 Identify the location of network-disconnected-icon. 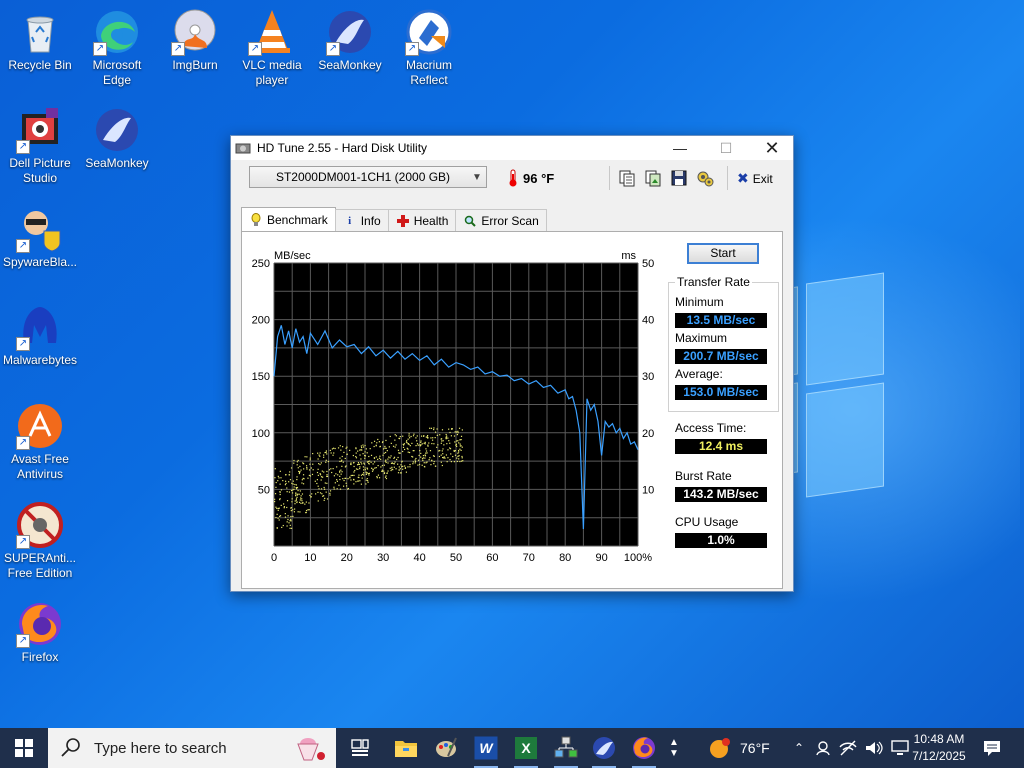
(848, 748).